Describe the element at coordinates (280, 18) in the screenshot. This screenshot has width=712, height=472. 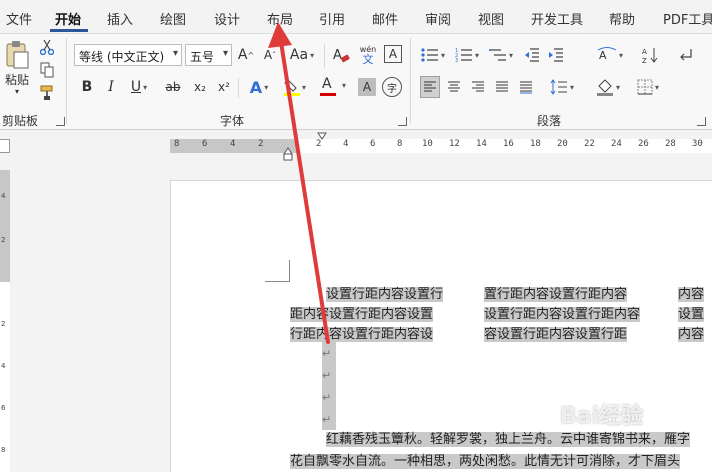
I see `tab-layout: 布局` at that location.